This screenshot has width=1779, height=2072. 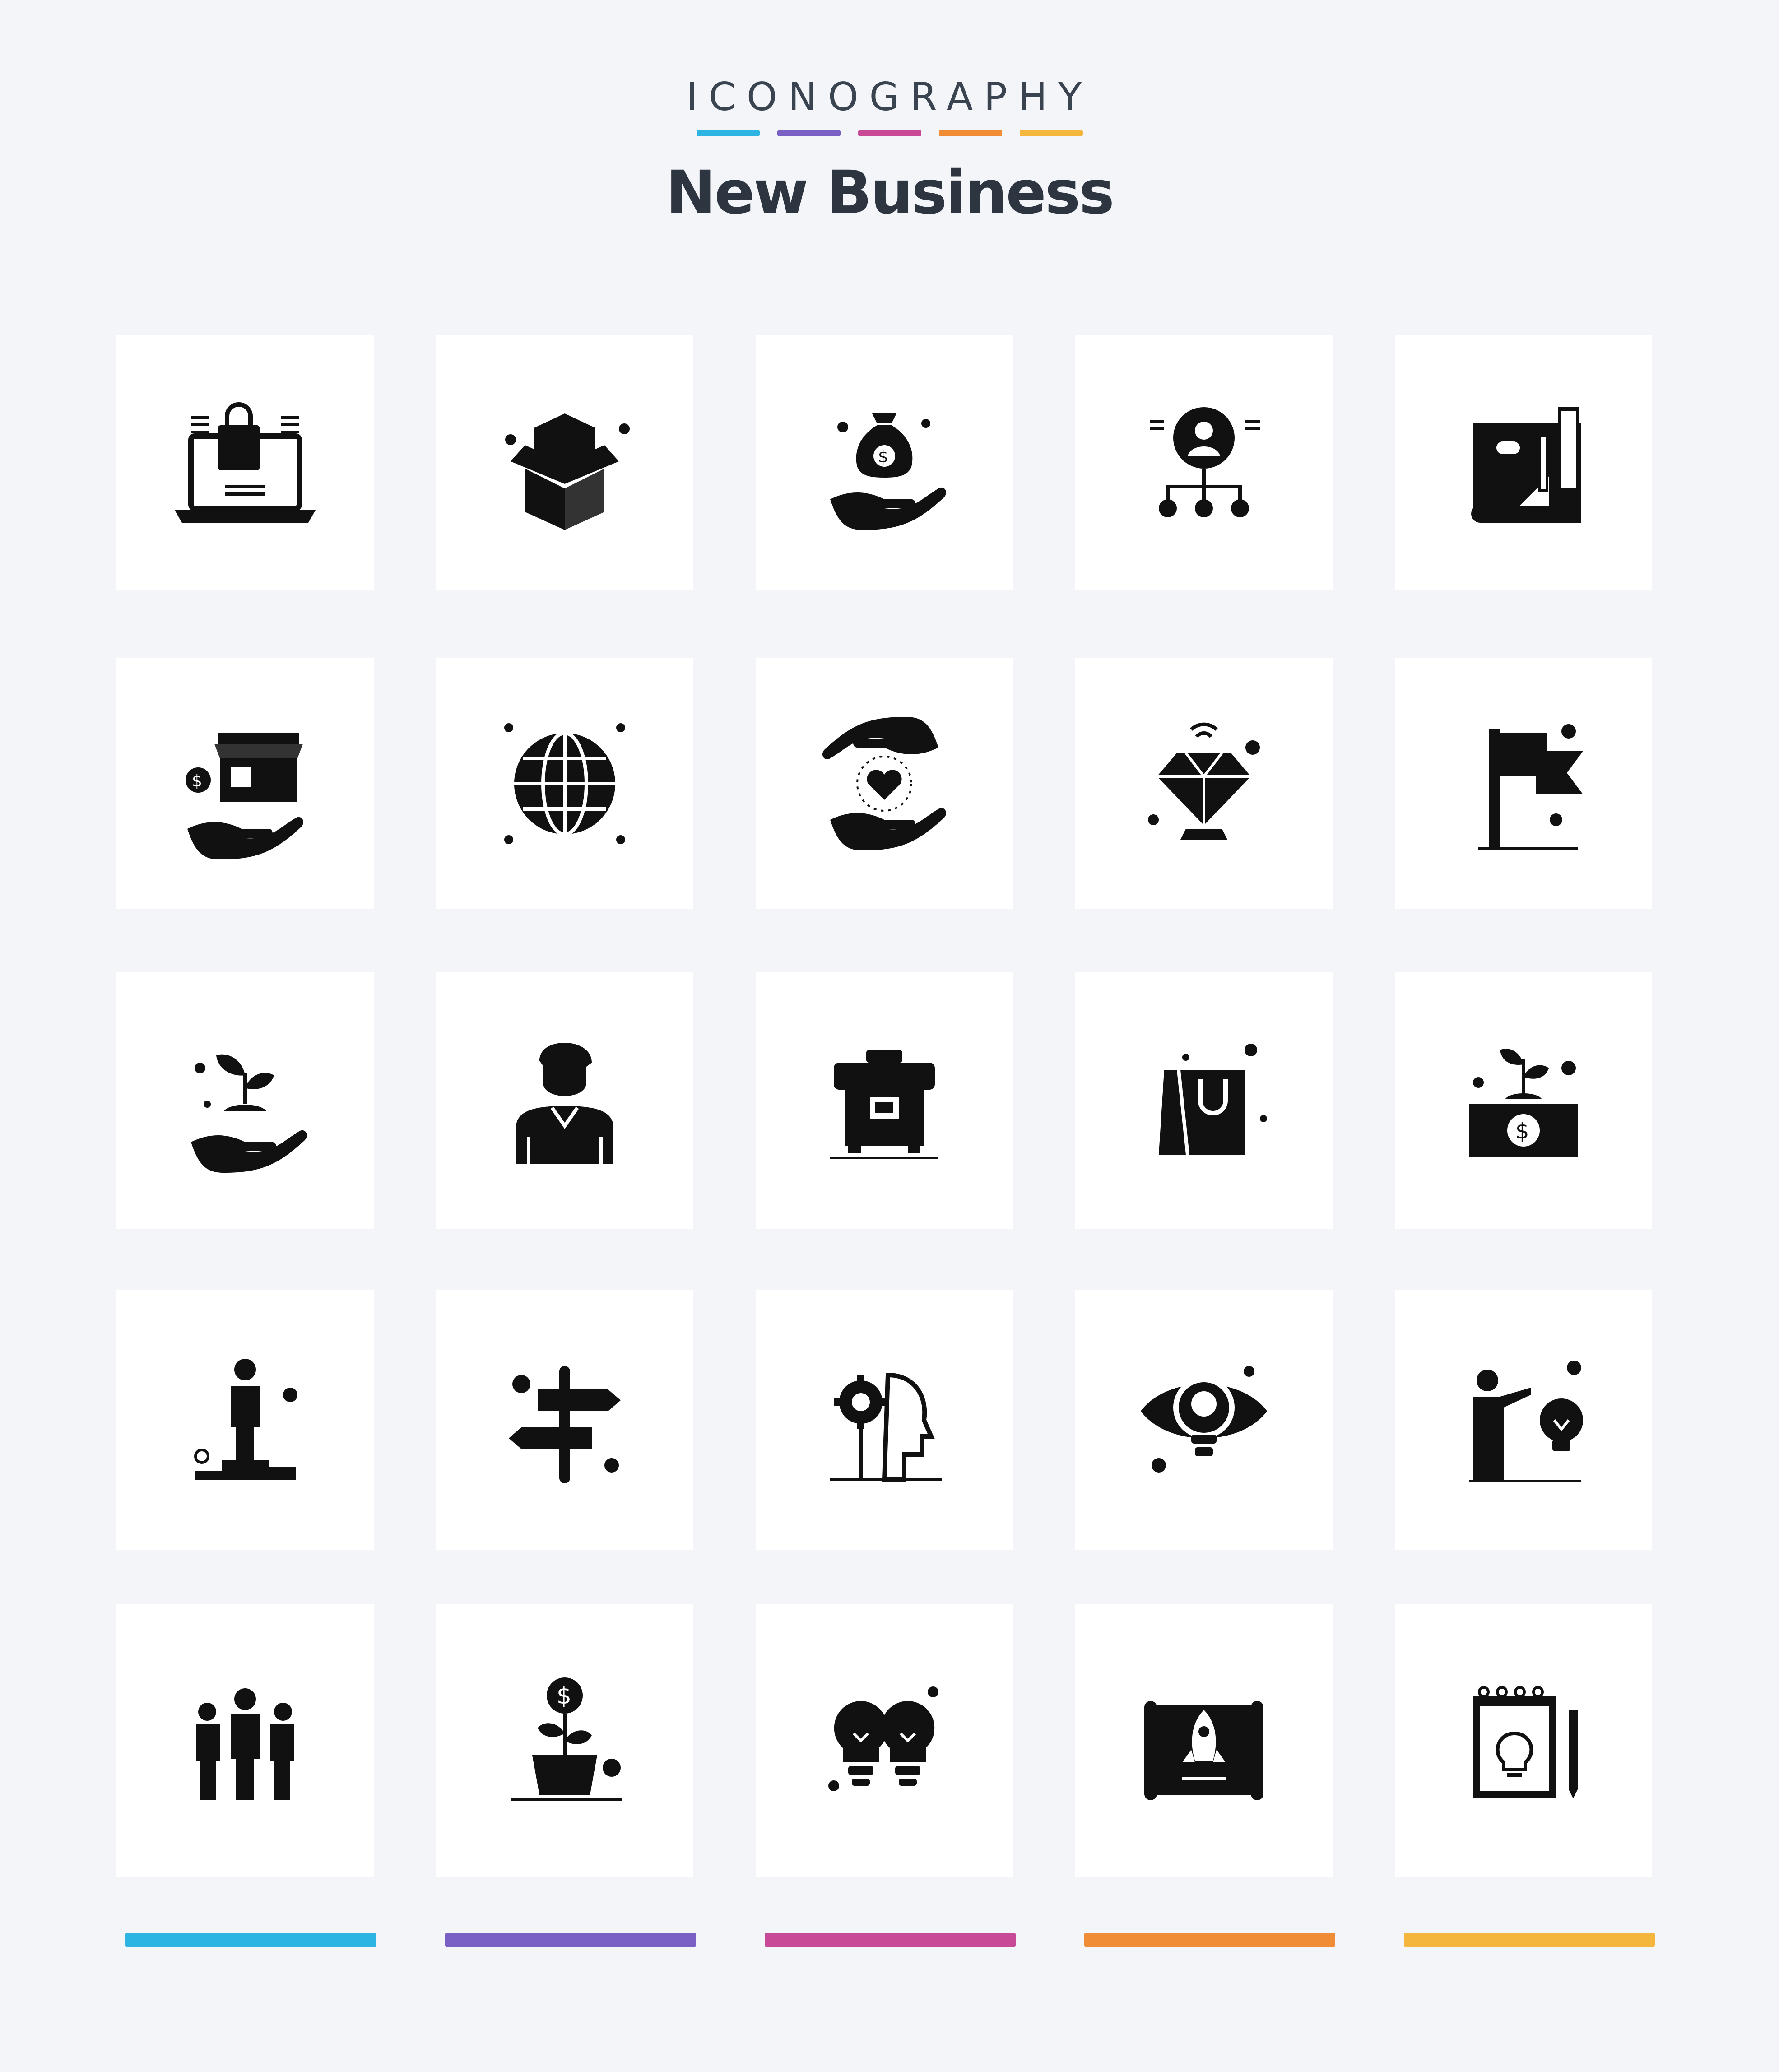 What do you see at coordinates (809, 133) in the screenshot?
I see `color-bar-purple` at bounding box center [809, 133].